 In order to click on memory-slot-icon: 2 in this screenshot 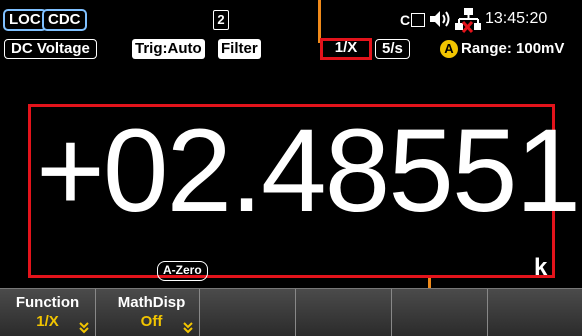, I will do `click(221, 20)`.